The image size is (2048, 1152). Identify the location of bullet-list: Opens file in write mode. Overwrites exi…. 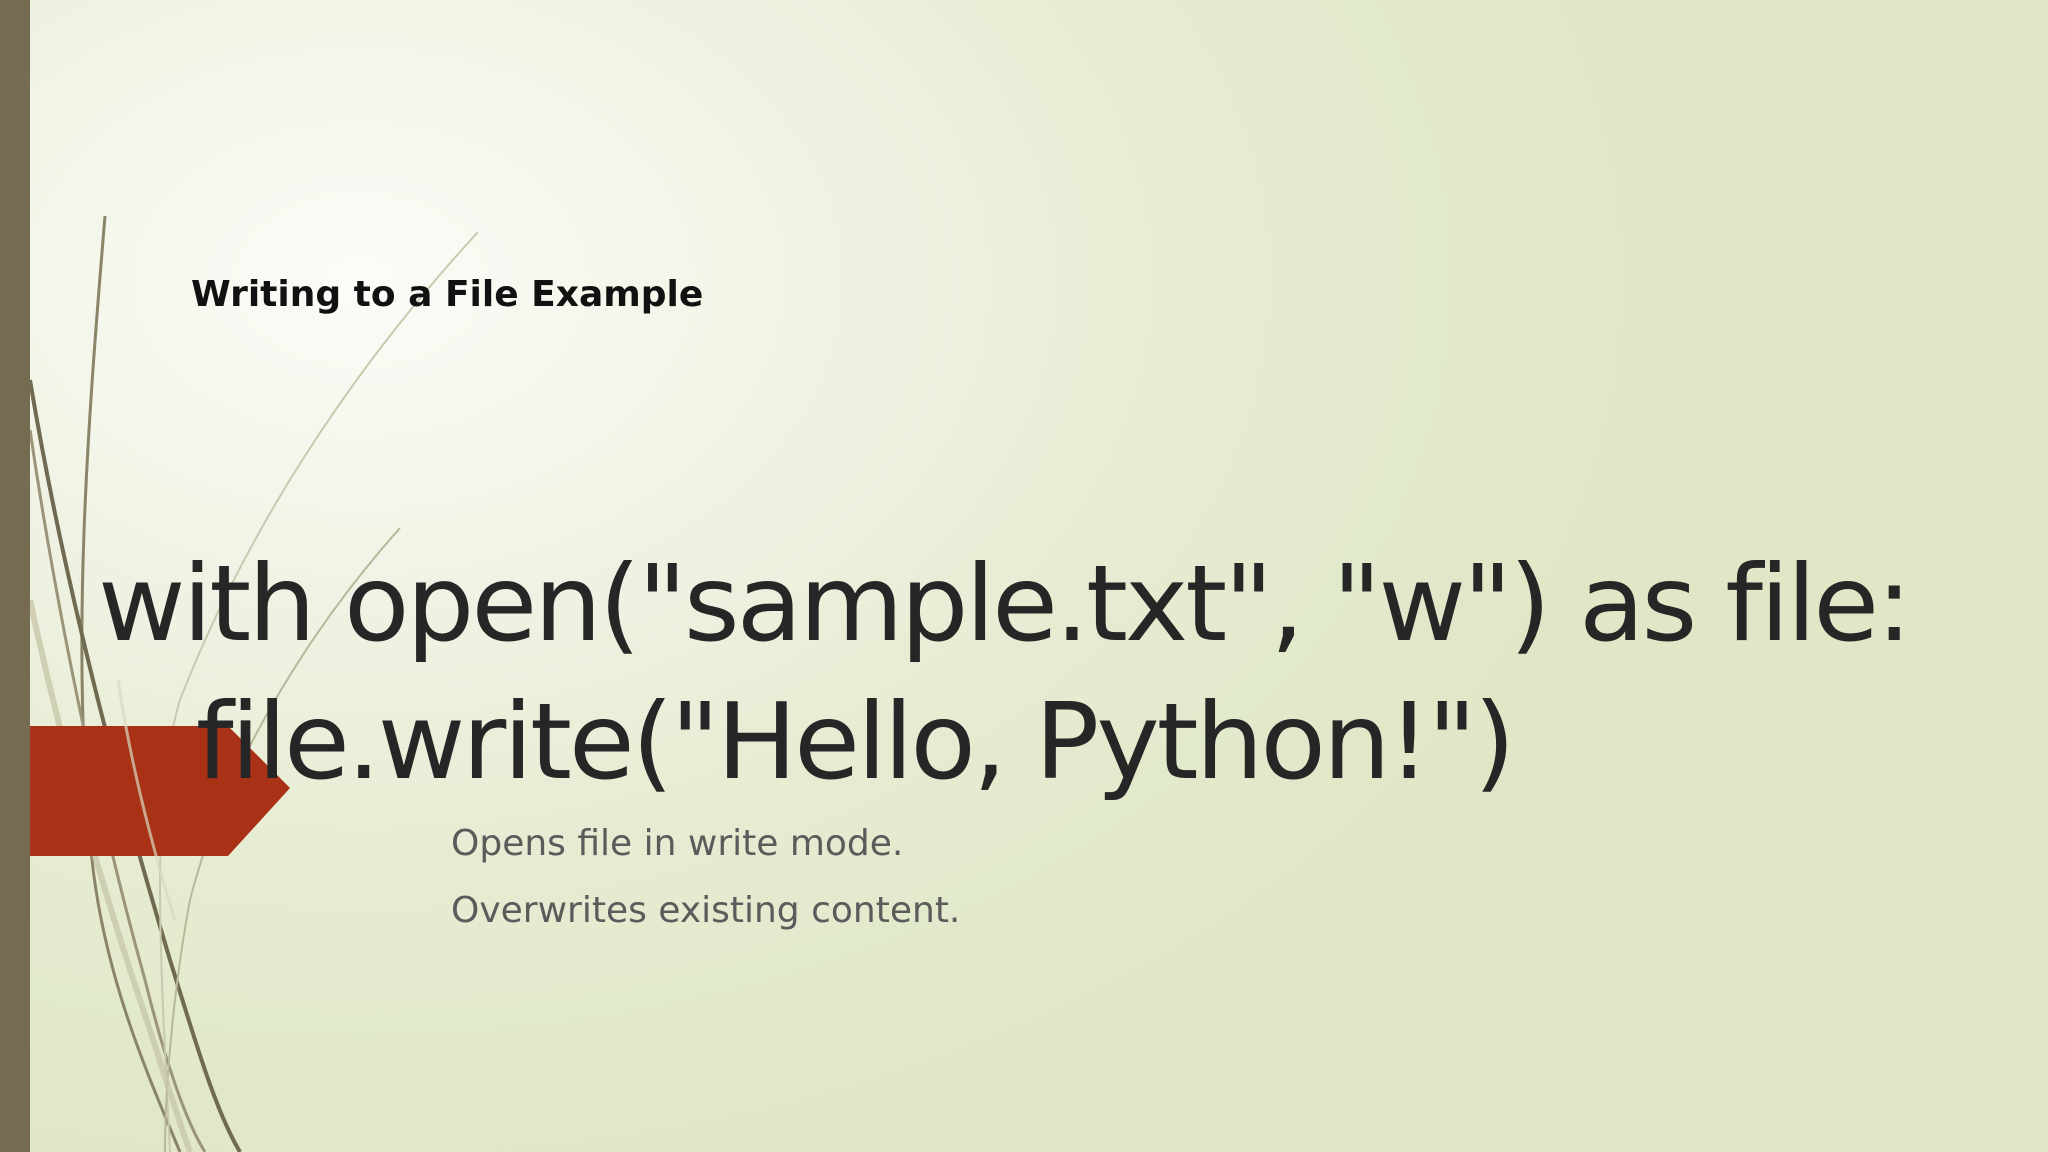
(705, 877).